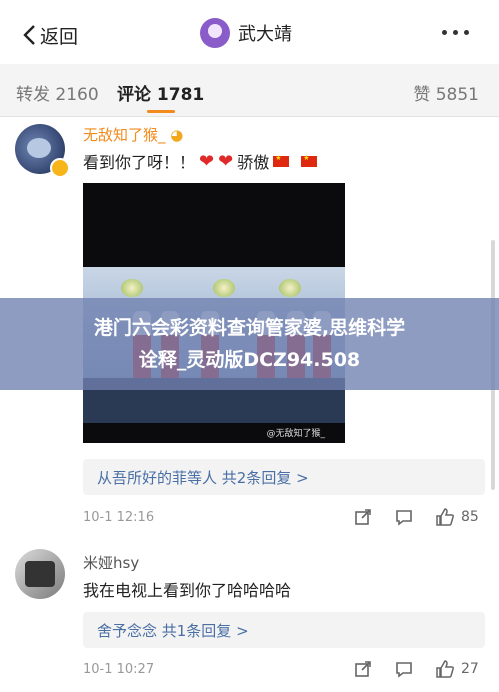 The width and height of the screenshot is (499, 692). I want to click on comment-text: 看到你了呀！！ ❤ ❤ 骄傲, so click(200, 161).